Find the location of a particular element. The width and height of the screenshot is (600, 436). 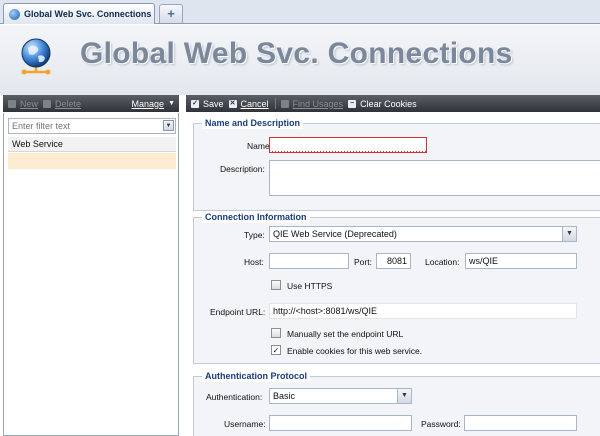

left-toolbar: New Delete Manage ▼ is located at coordinates (91, 103).